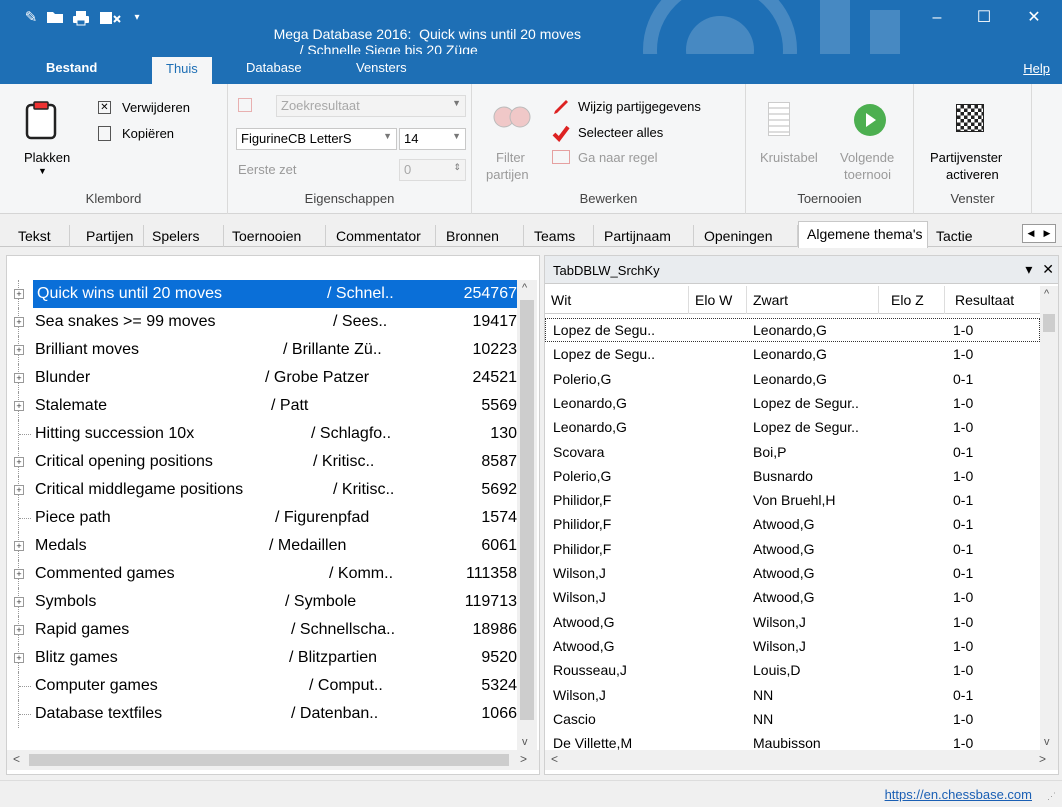 Image resolution: width=1062 pixels, height=807 pixels. Describe the element at coordinates (813, 300) in the screenshot. I see `col-header-black: Zwart` at that location.